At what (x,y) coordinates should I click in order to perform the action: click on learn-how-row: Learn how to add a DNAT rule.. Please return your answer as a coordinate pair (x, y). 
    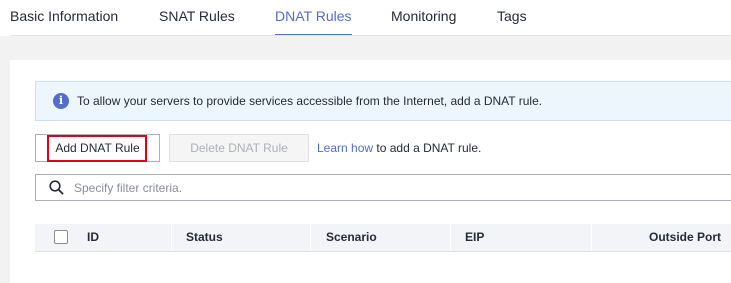
    Looking at the image, I should click on (399, 148).